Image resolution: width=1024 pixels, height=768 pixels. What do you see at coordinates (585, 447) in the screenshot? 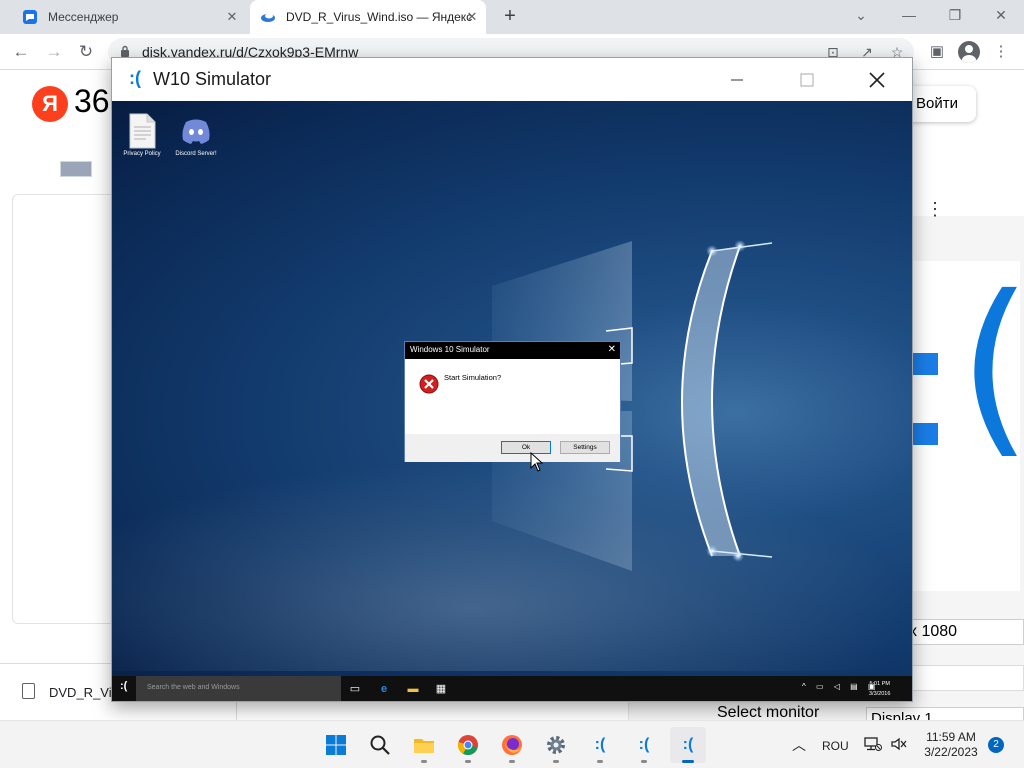
I see `settings-button: Settings` at bounding box center [585, 447].